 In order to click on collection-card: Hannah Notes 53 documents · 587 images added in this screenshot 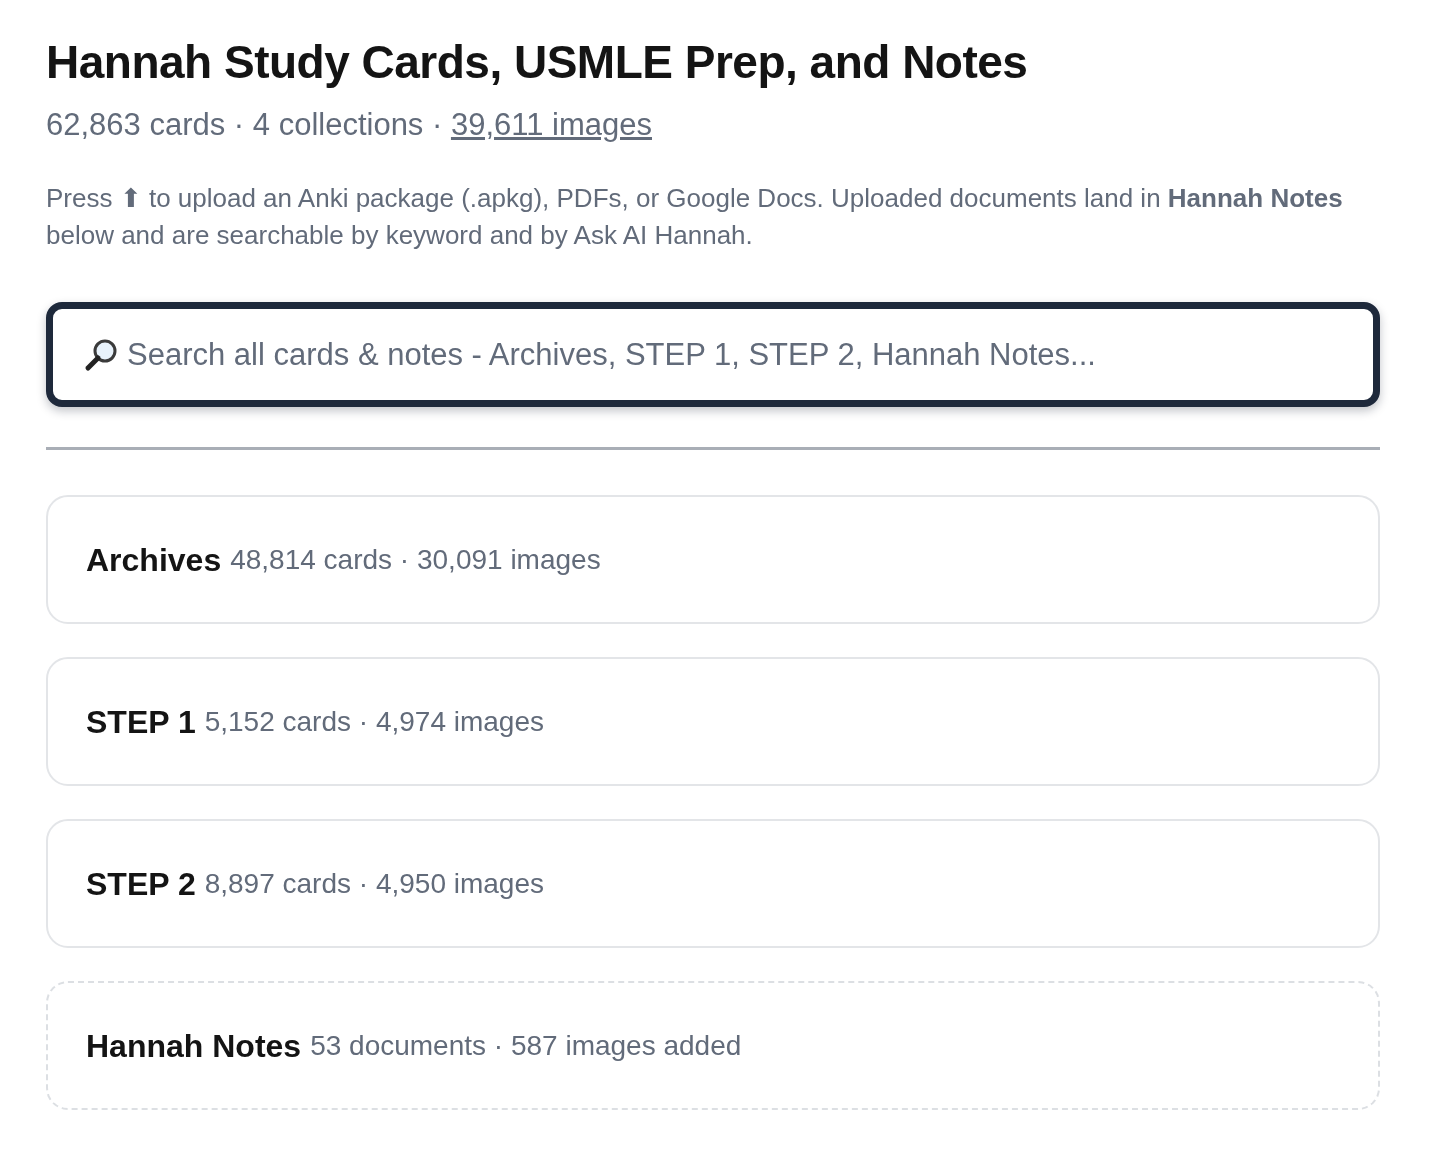, I will do `click(713, 1045)`.